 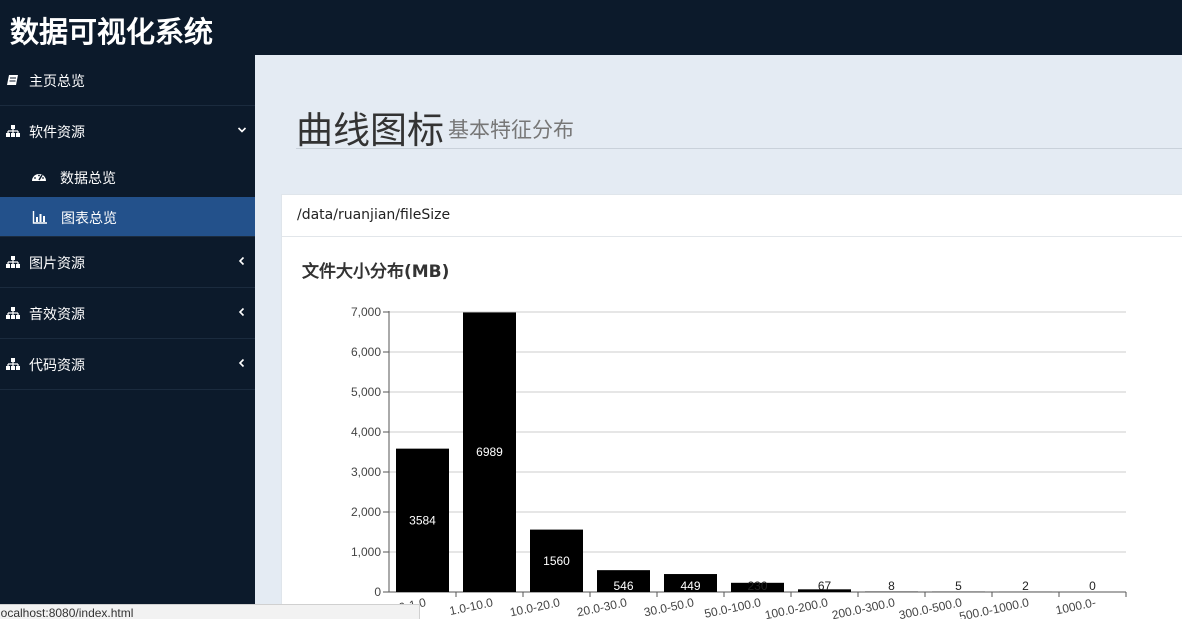 I want to click on y-tick-label: 2,000, so click(x=366, y=512).